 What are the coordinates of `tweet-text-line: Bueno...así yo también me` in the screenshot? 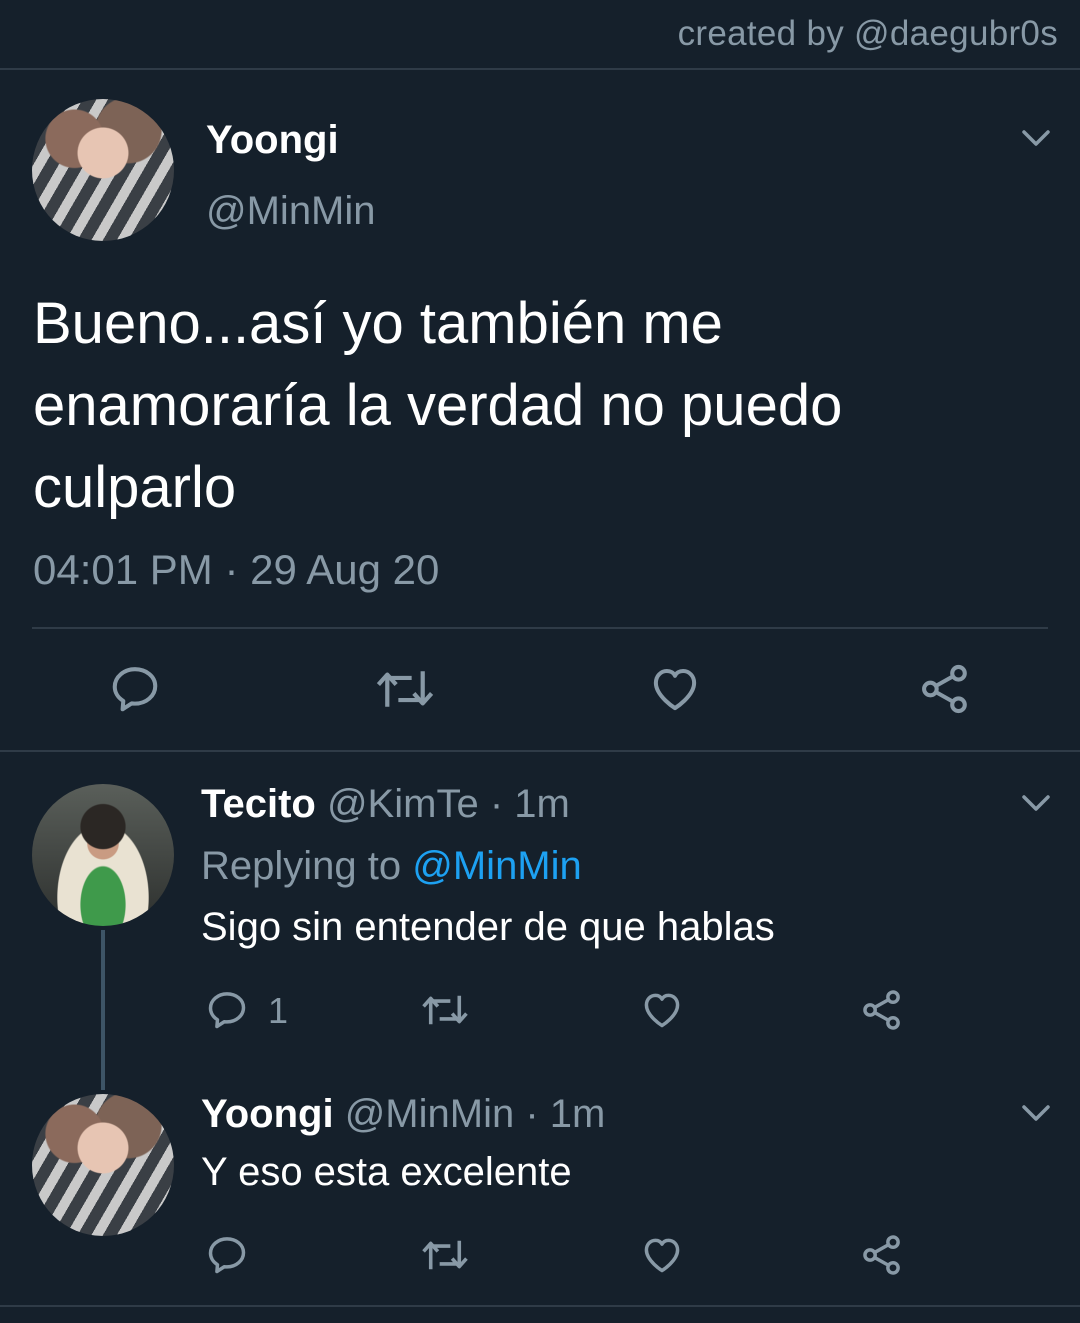 It's located at (378, 323).